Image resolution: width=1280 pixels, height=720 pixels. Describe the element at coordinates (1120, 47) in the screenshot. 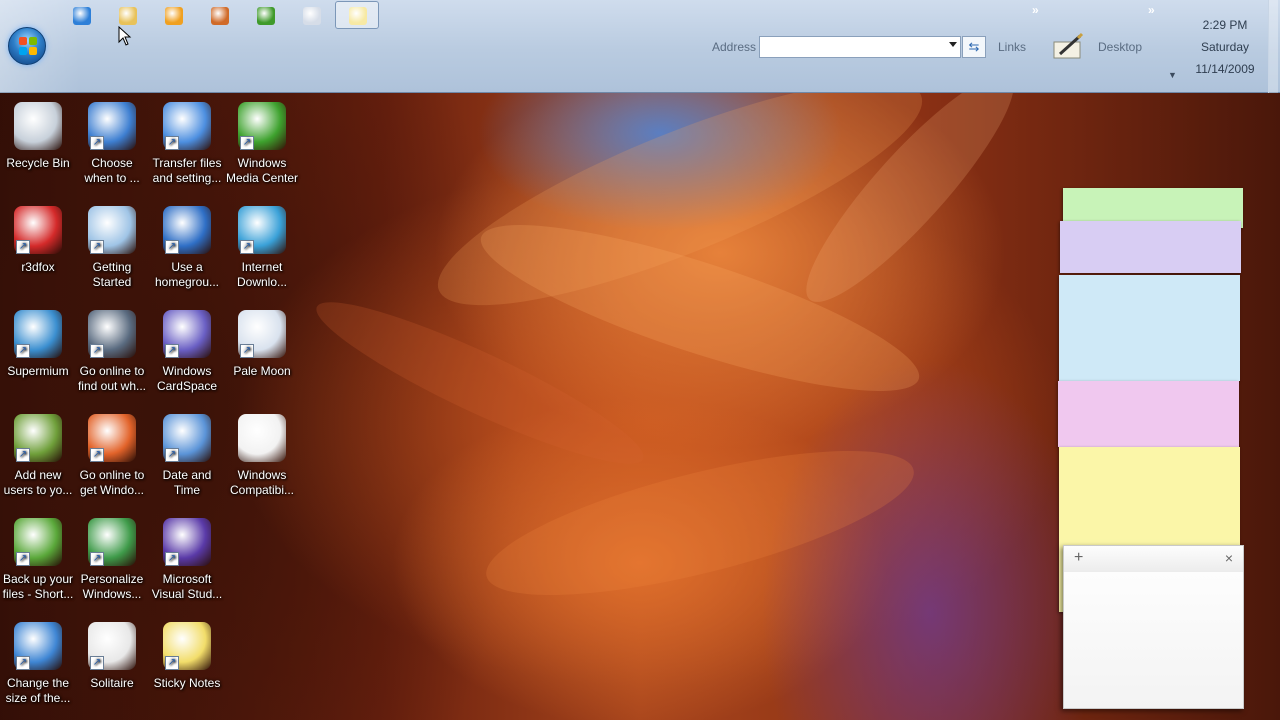

I see `desktop-toolbar-label: Desktop` at that location.